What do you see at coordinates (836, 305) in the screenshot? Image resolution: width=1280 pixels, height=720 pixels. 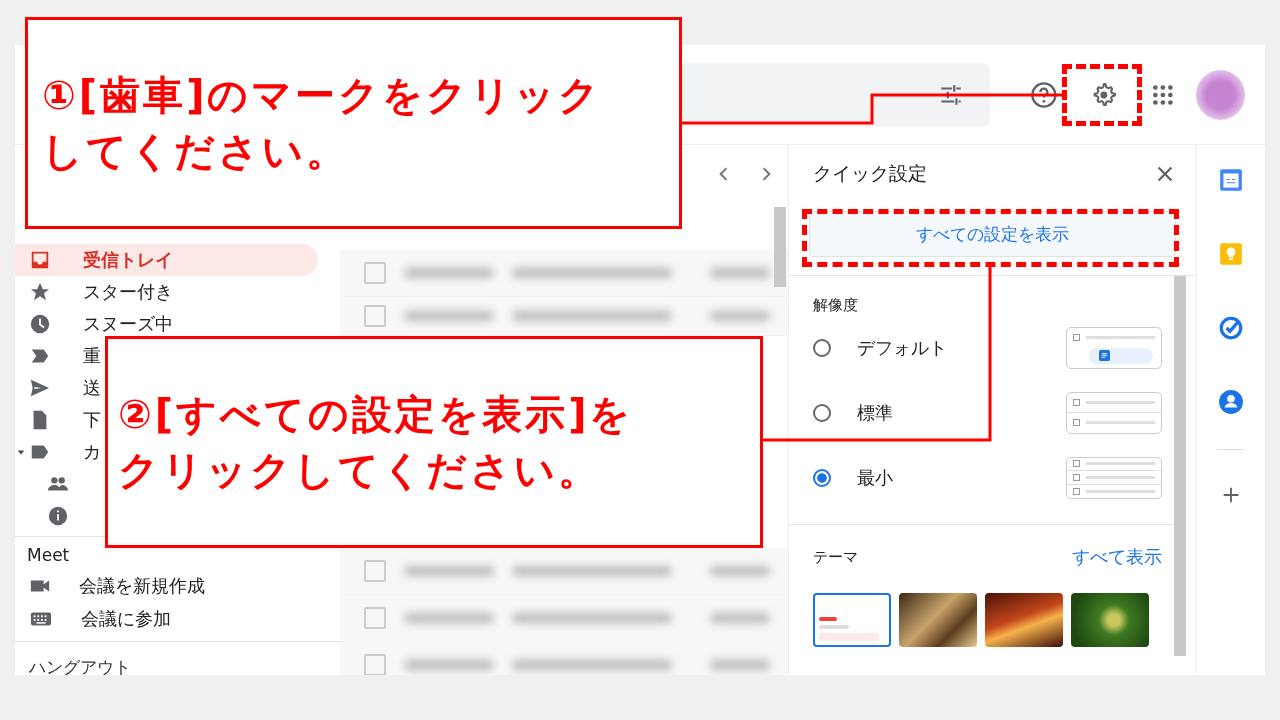 I see `section-heading: 解像度` at bounding box center [836, 305].